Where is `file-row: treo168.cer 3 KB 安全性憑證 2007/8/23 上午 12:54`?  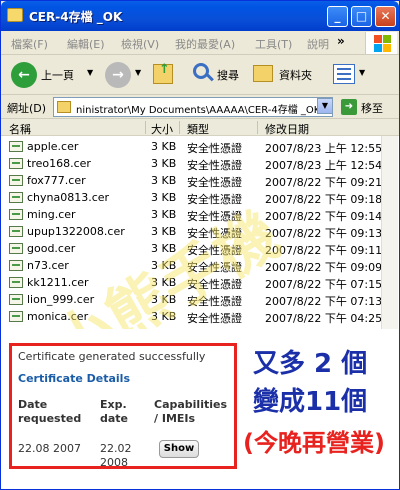
file-row: treo168.cer 3 KB 安全性憑證 2007/8/23 上午 12:54 is located at coordinates (192, 163).